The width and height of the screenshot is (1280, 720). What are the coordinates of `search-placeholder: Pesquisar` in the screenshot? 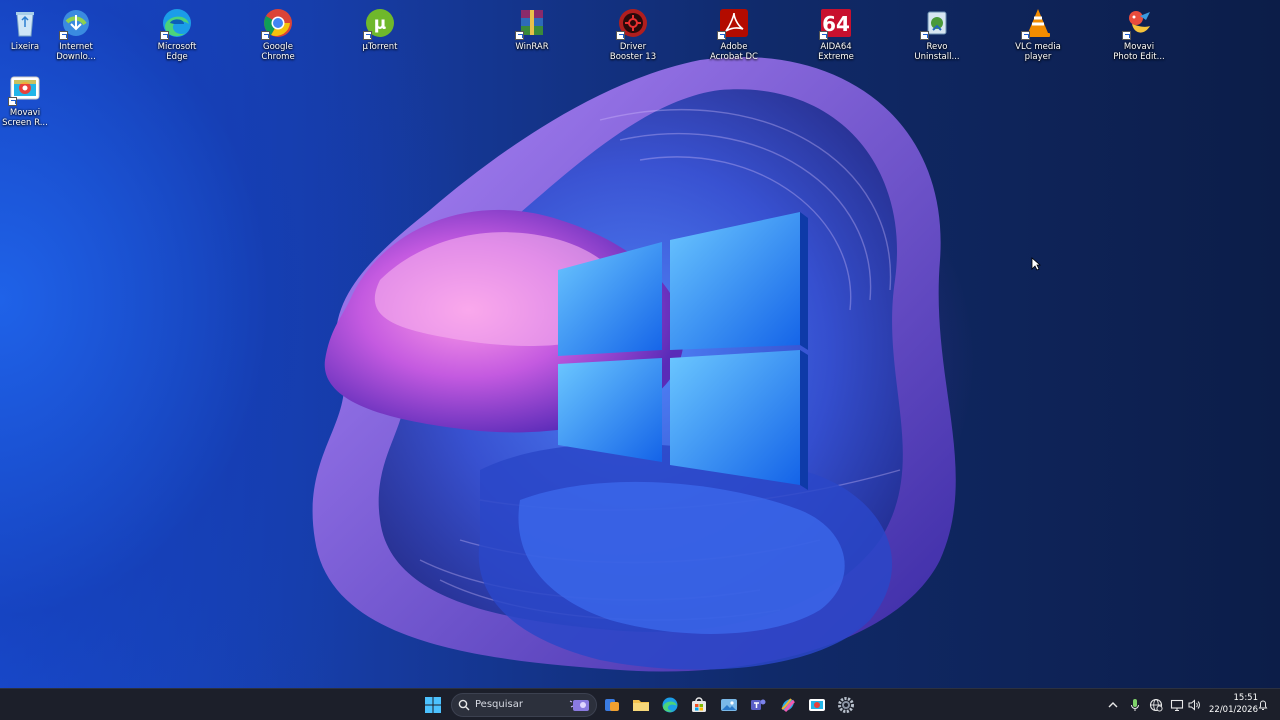 It's located at (499, 704).